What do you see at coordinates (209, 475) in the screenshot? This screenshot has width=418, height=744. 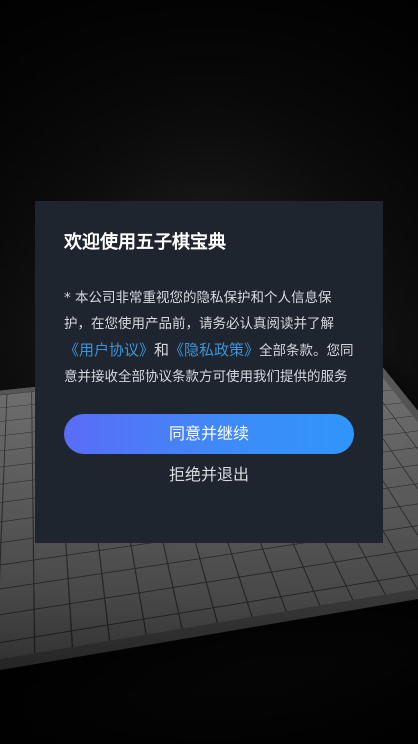 I see `decline-exit-button: 拒绝并退出` at bounding box center [209, 475].